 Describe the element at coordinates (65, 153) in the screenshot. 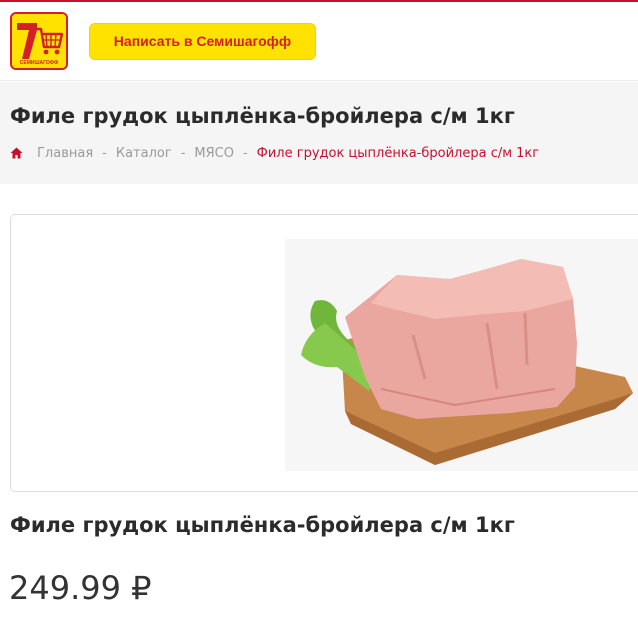

I see `breadcrumb-home: Главная` at that location.